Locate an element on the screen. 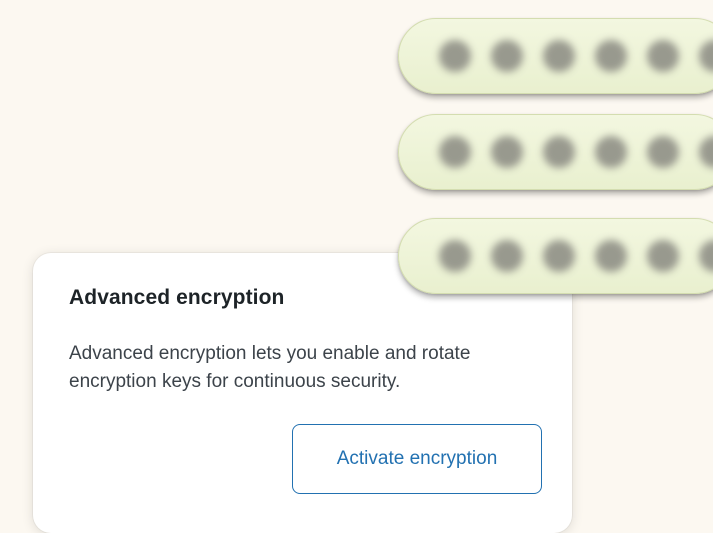 The image size is (713, 533). card-title: Advanced encryption is located at coordinates (177, 297).